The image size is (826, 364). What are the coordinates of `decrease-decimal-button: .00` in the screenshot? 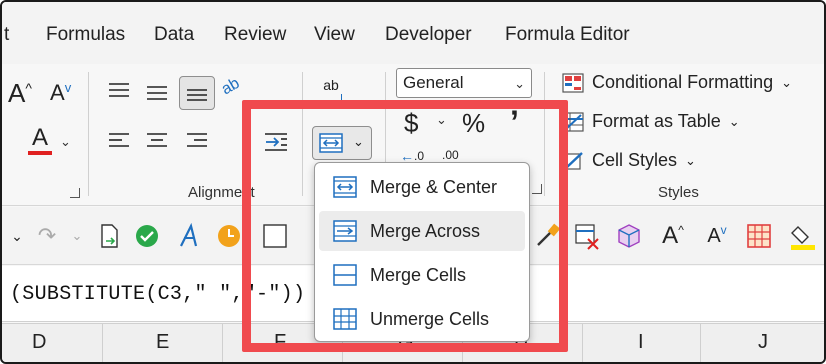 It's located at (450, 155).